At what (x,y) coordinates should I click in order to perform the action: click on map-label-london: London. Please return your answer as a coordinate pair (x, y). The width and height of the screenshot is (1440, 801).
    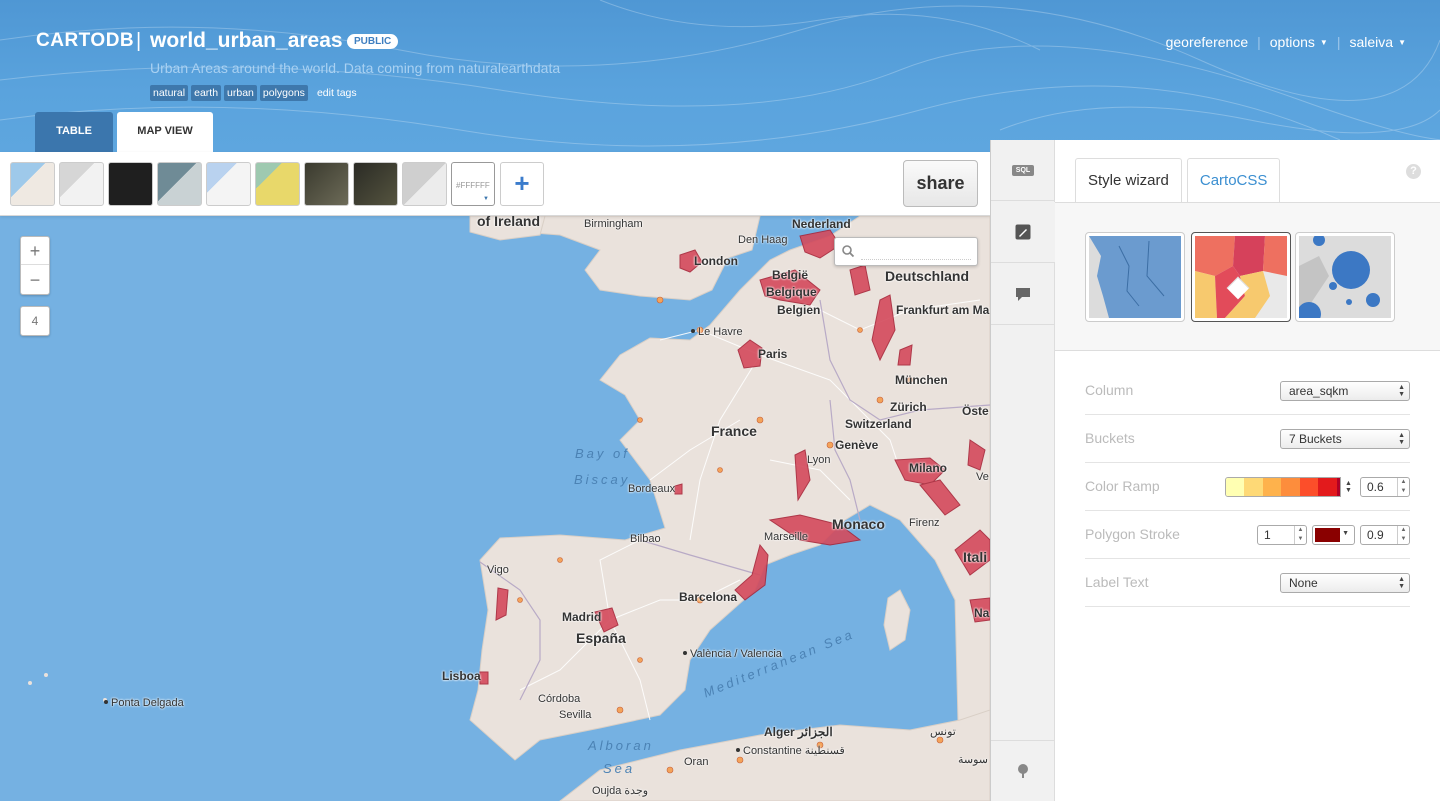
    Looking at the image, I should click on (716, 261).